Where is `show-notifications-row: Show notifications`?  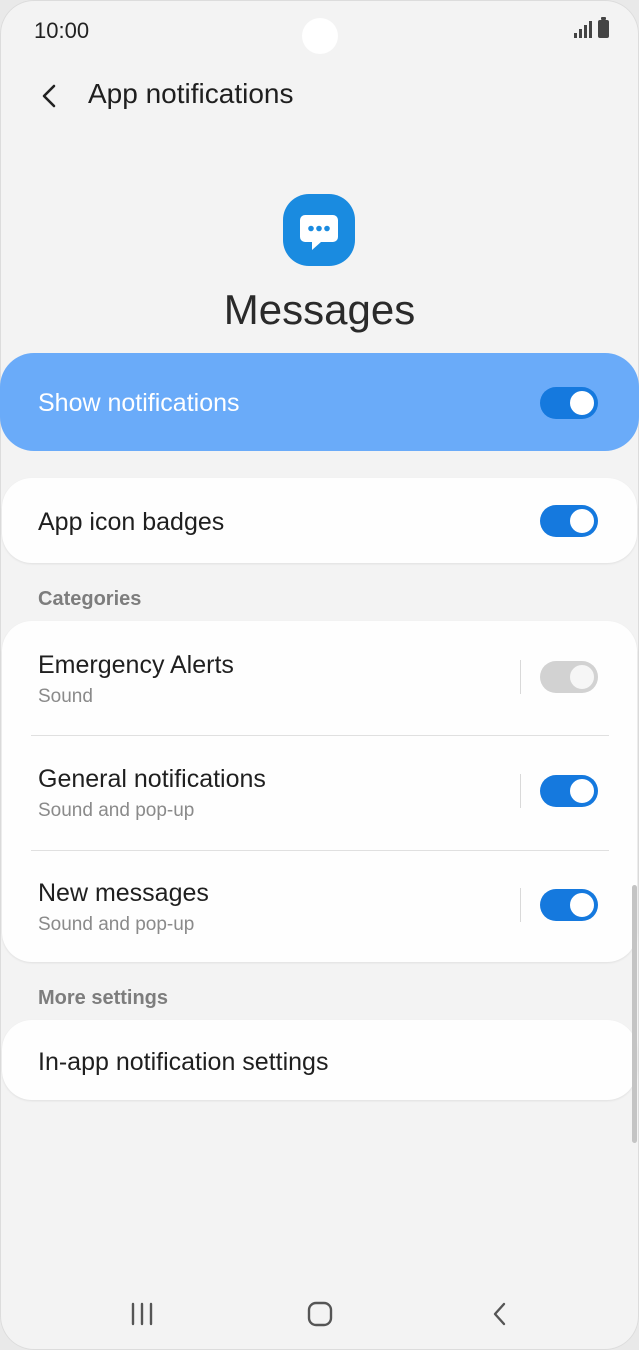
show-notifications-row: Show notifications is located at coordinates (319, 402).